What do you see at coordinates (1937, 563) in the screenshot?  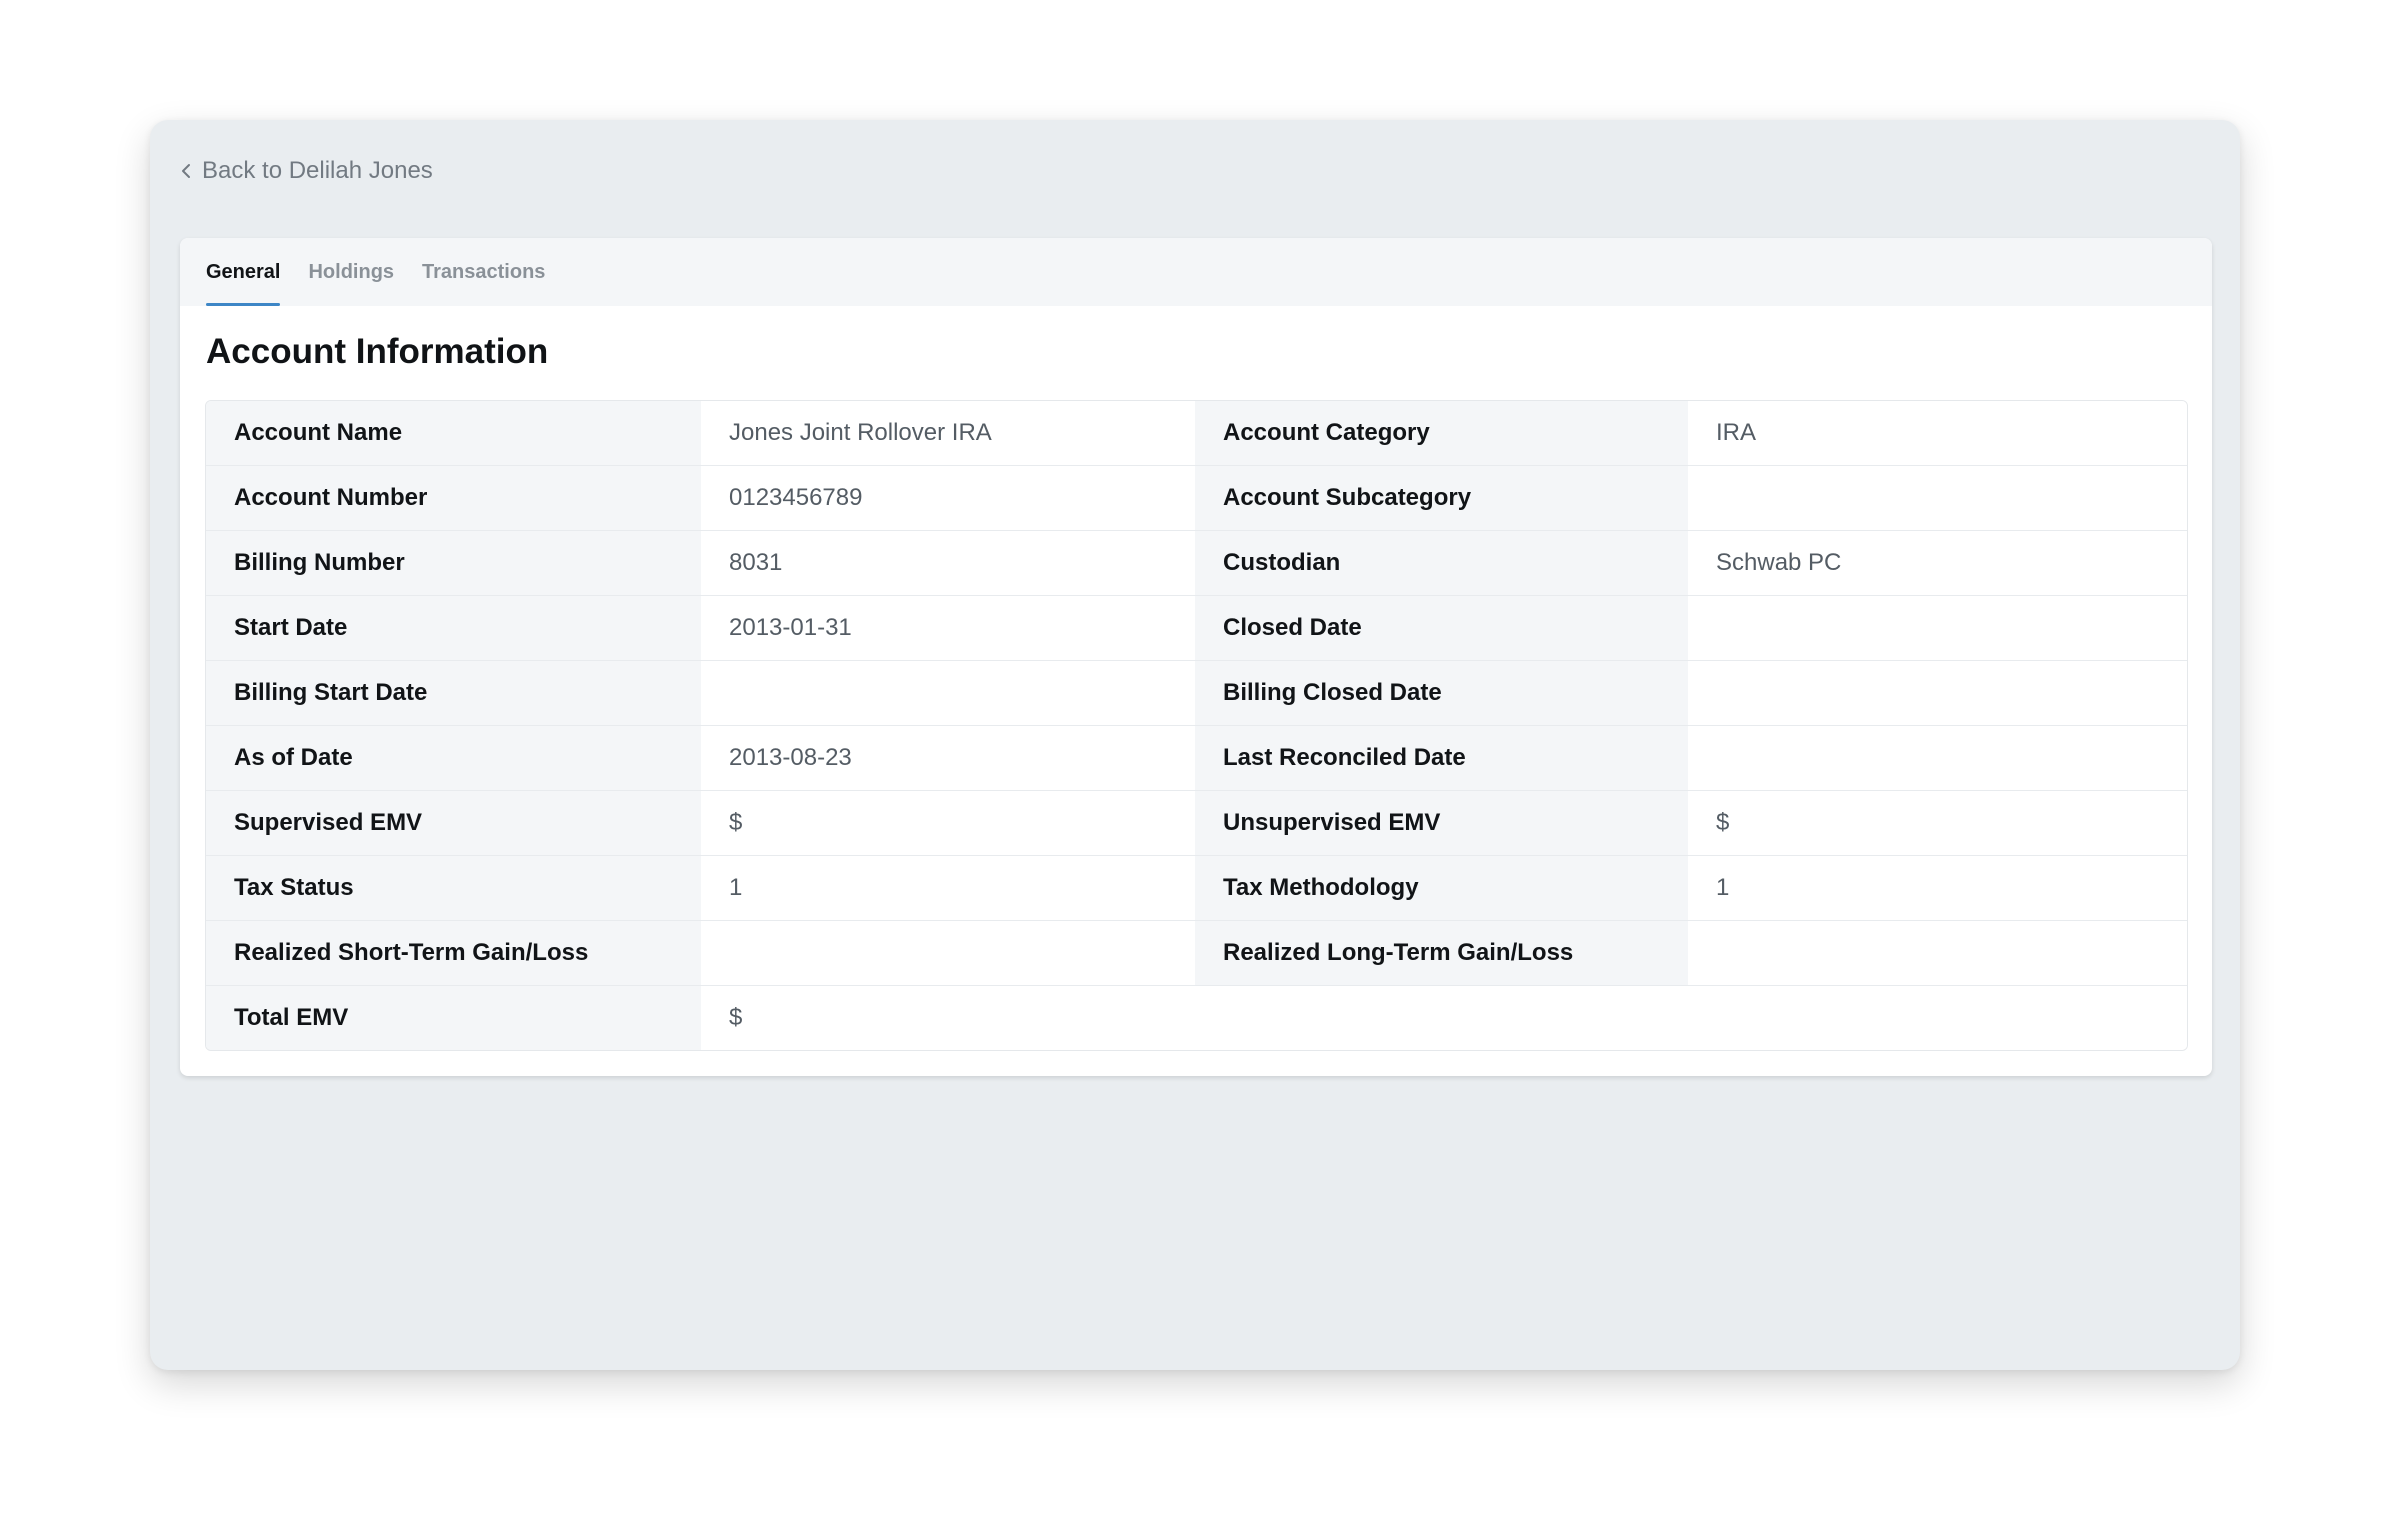 I see `custodian-value: Schwab PC` at bounding box center [1937, 563].